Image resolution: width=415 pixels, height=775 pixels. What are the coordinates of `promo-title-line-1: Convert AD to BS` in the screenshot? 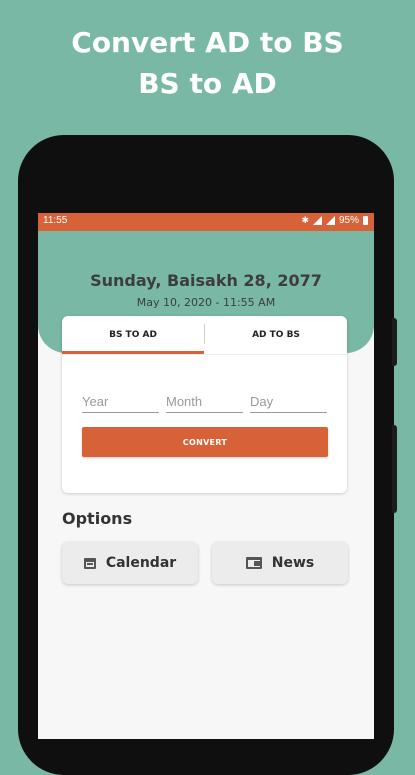 It's located at (207, 42).